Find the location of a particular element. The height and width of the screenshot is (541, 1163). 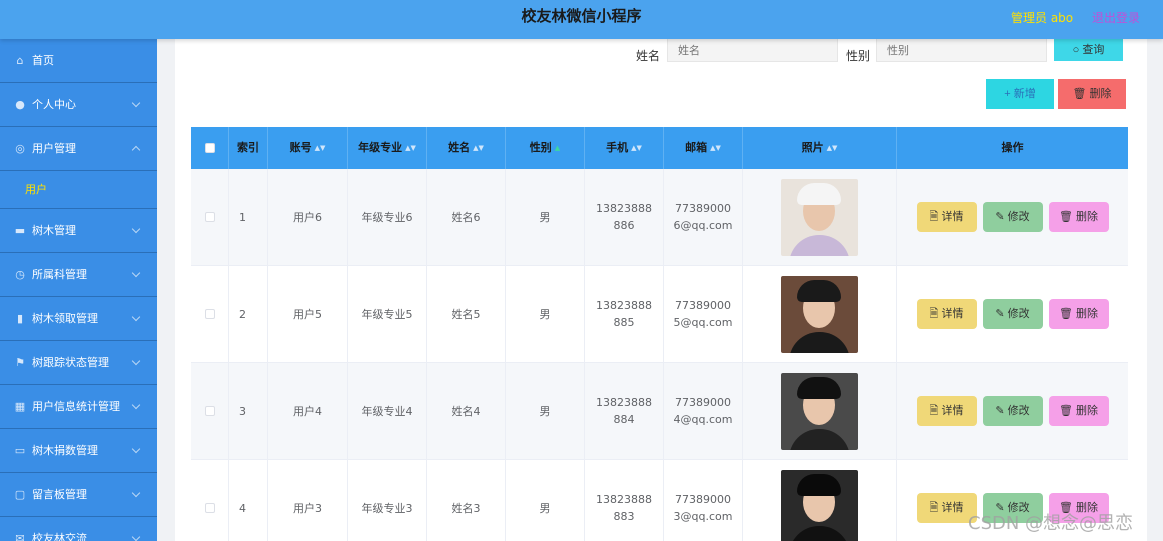

name-search-input is located at coordinates (752, 50).